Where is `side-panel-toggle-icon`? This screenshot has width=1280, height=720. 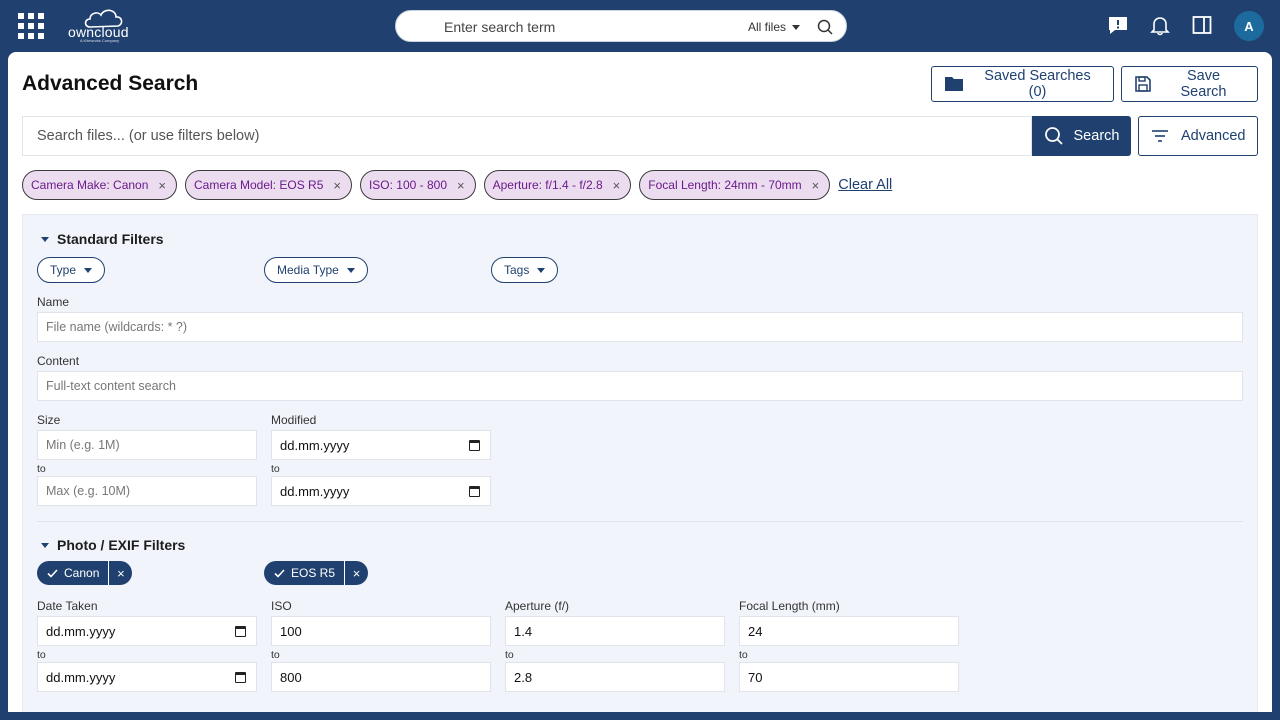
side-panel-toggle-icon is located at coordinates (1202, 25).